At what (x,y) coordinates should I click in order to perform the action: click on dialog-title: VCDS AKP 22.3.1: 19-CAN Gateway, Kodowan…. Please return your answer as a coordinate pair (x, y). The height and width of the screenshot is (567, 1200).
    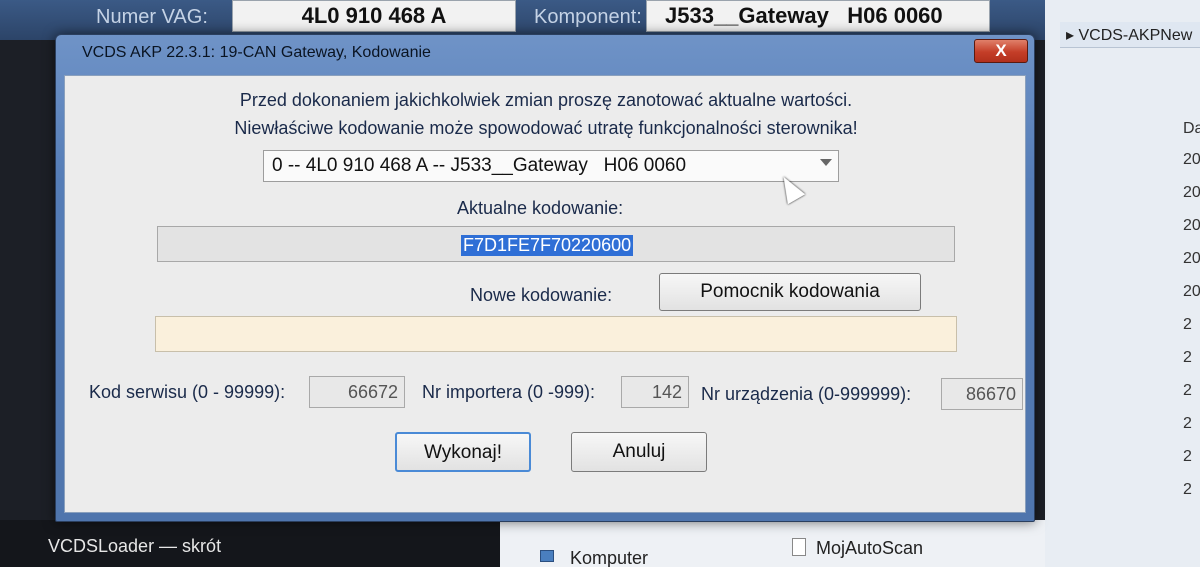
    Looking at the image, I should click on (256, 52).